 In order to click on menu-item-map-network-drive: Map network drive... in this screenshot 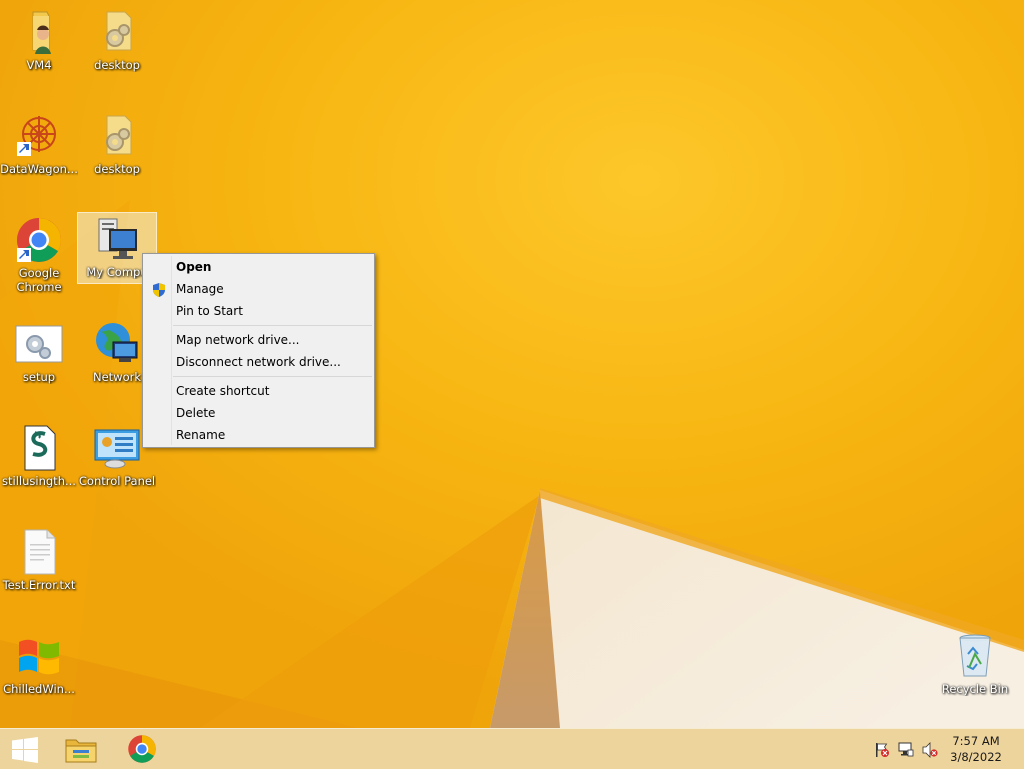, I will do `click(258, 340)`.